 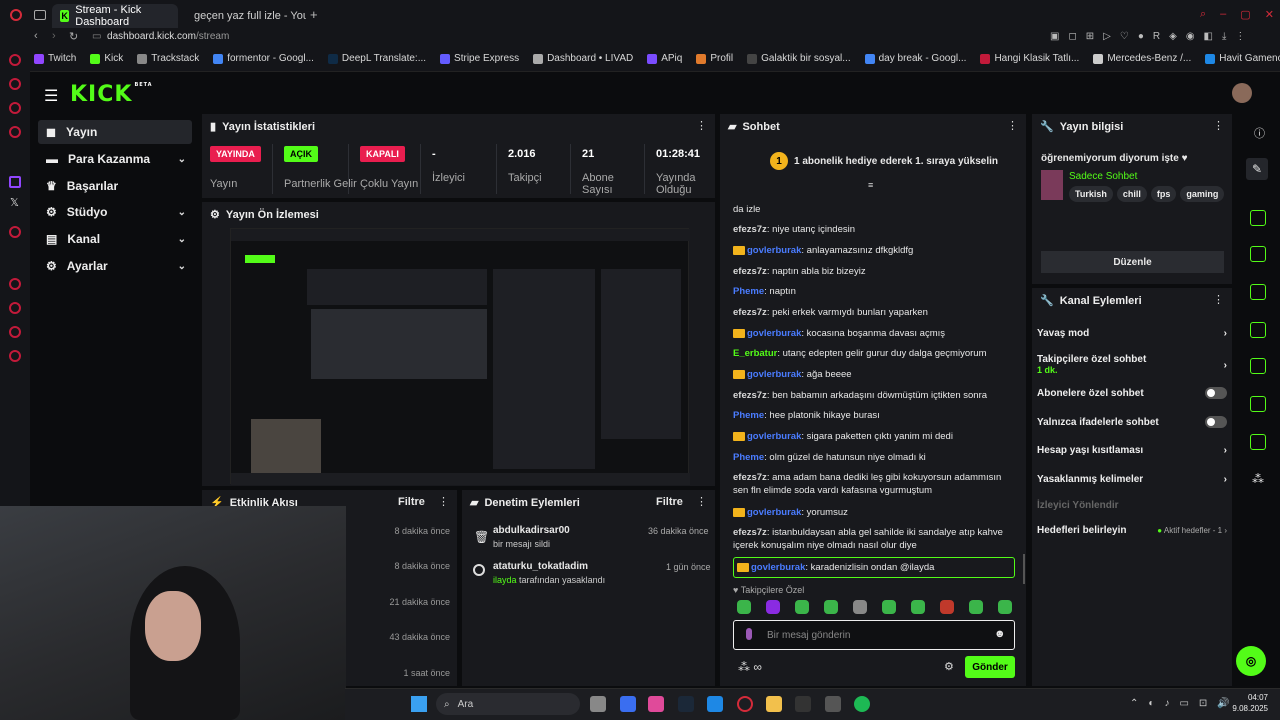 What do you see at coordinates (1132, 333) in the screenshot?
I see `action-slow-mode: Yavaş mod ›` at bounding box center [1132, 333].